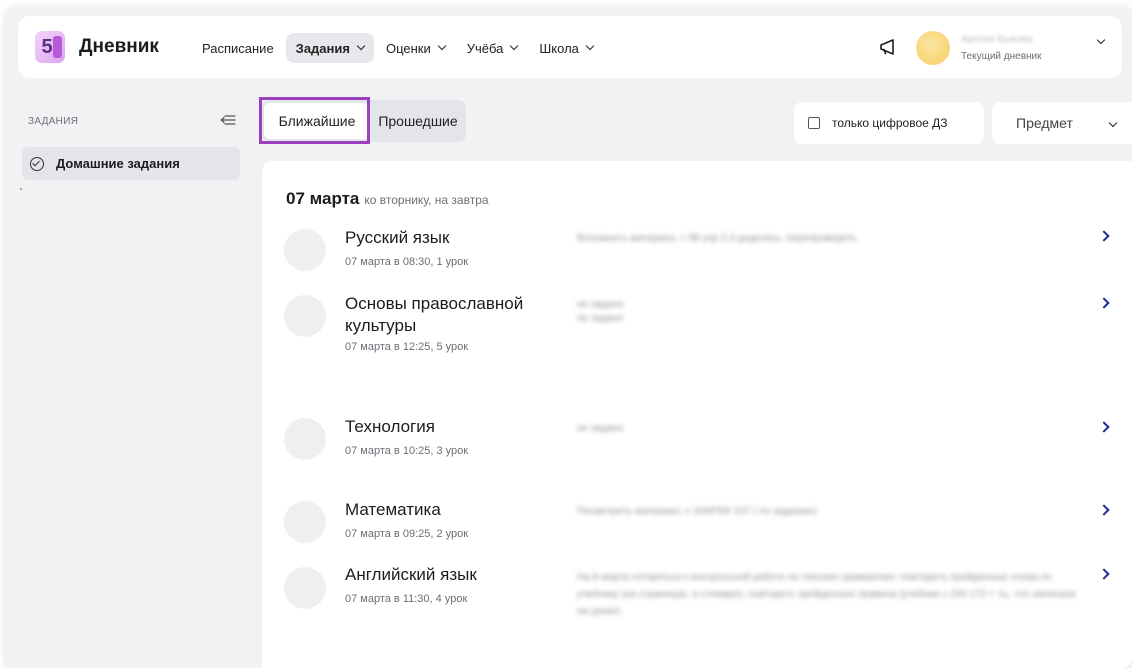 The height and width of the screenshot is (668, 1132). I want to click on check-circle-icon, so click(37, 163).